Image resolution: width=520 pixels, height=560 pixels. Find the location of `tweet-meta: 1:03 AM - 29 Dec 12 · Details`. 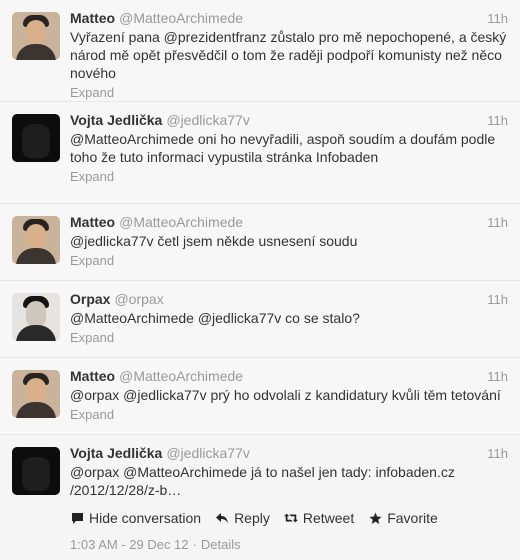

tweet-meta: 1:03 AM - 29 Dec 12 · Details is located at coordinates (155, 545).